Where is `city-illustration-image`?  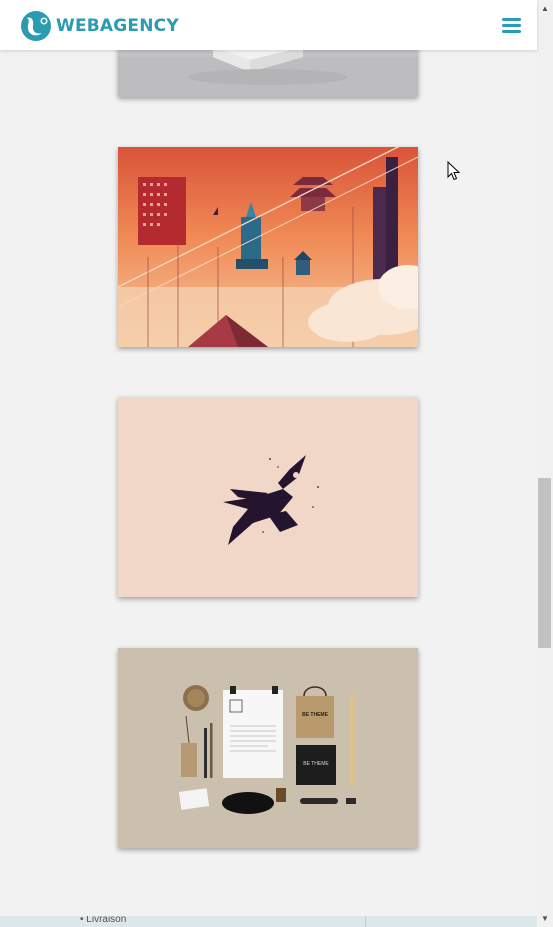 city-illustration-image is located at coordinates (268, 247).